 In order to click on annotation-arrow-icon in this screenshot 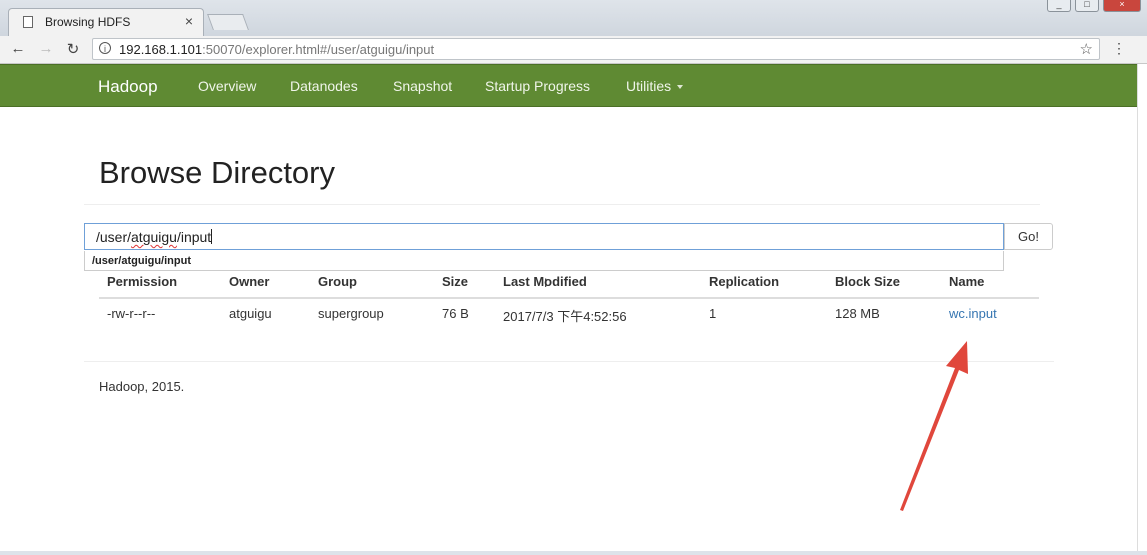, I will do `click(934, 426)`.